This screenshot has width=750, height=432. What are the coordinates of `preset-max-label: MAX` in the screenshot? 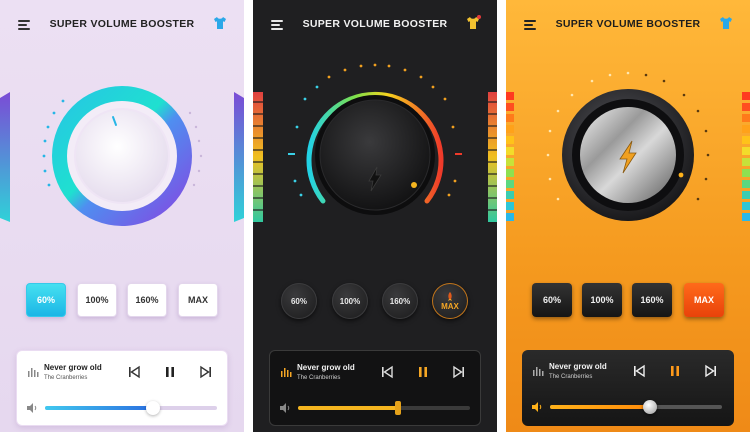 It's located at (450, 306).